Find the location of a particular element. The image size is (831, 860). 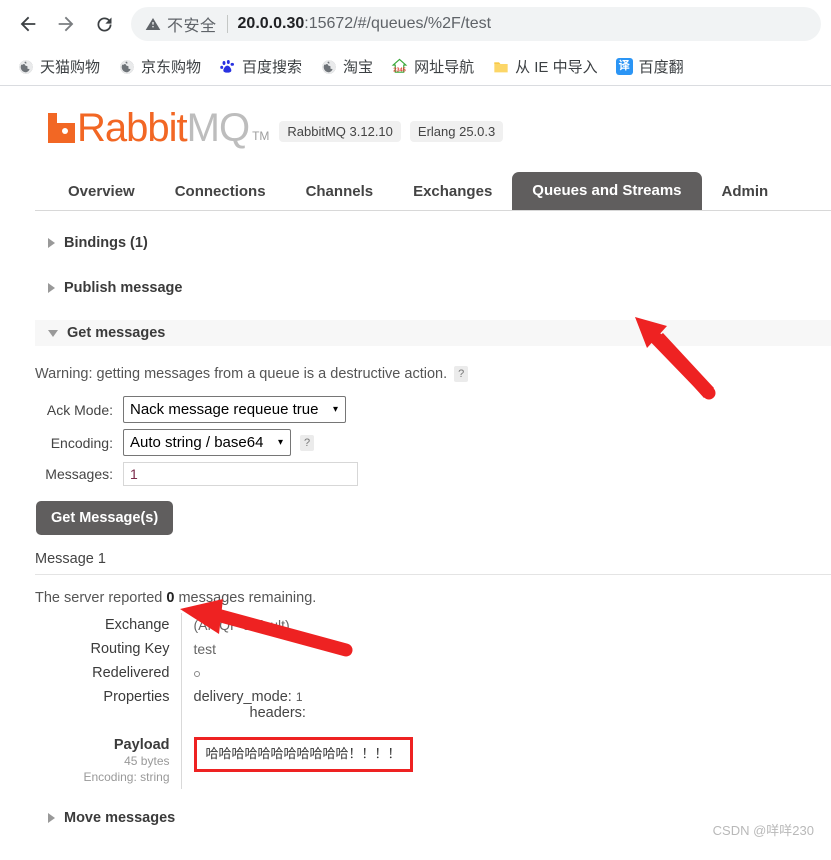

bookmark-label: 从 IE 中导入 is located at coordinates (556, 67).